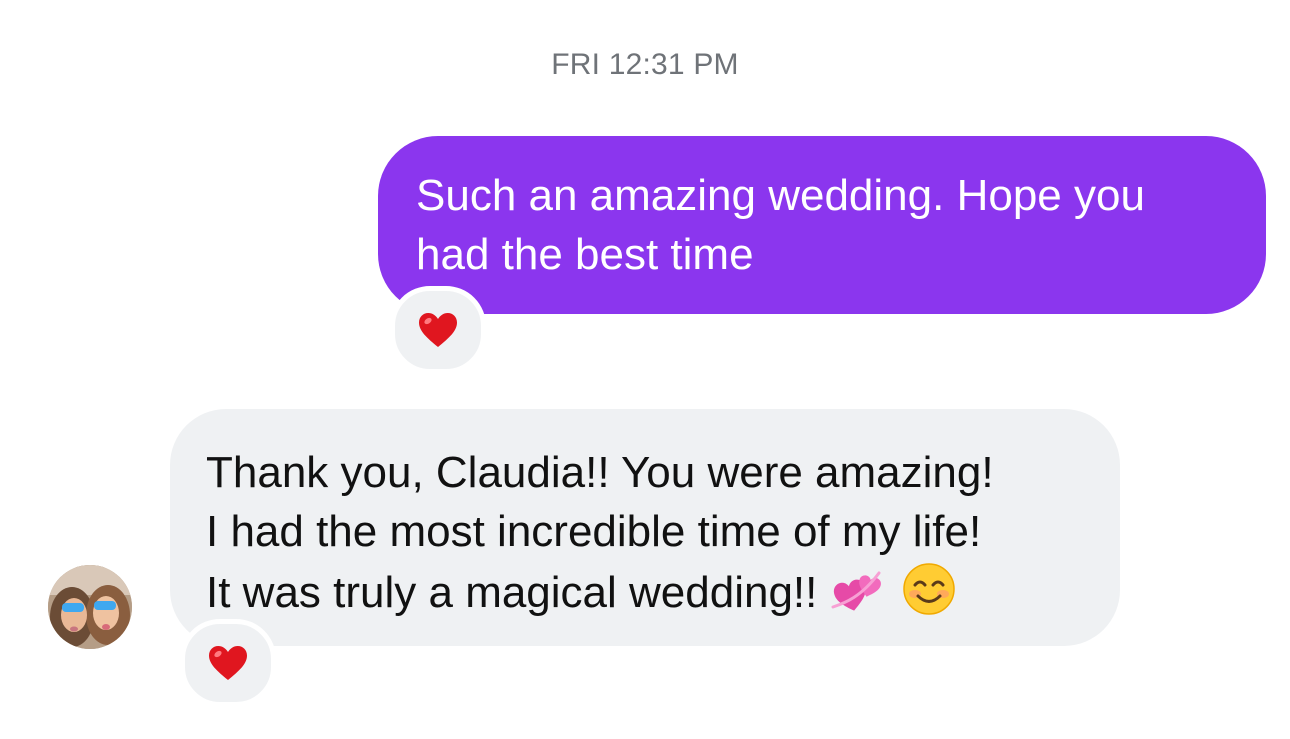  I want to click on message-text-line: It was truly a magical wedding!!, so click(648, 596).